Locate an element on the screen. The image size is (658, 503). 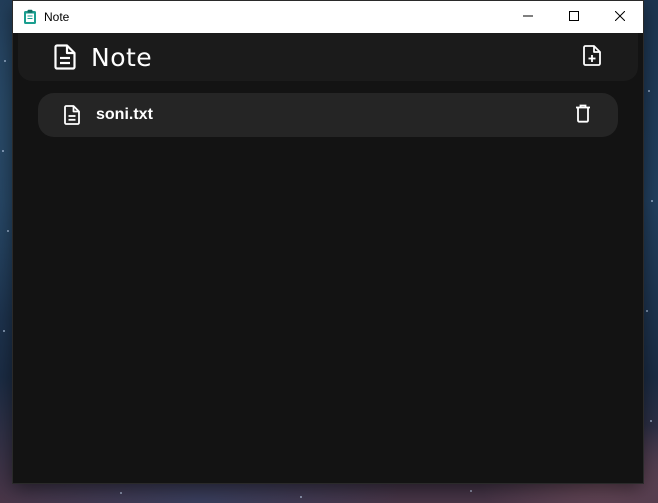
window-title: Note is located at coordinates (57, 17).